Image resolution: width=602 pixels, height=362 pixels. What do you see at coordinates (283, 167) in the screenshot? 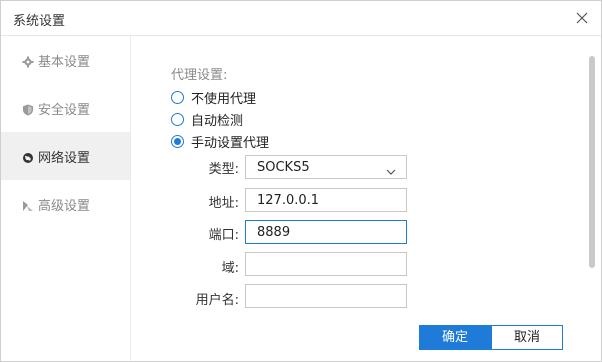
I see `proxy-type-value: SOCKS5` at bounding box center [283, 167].